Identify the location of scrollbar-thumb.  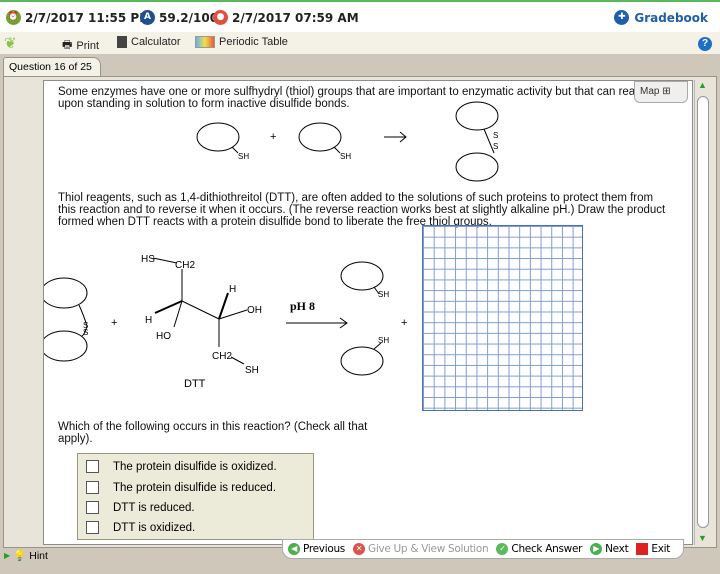
(703, 312).